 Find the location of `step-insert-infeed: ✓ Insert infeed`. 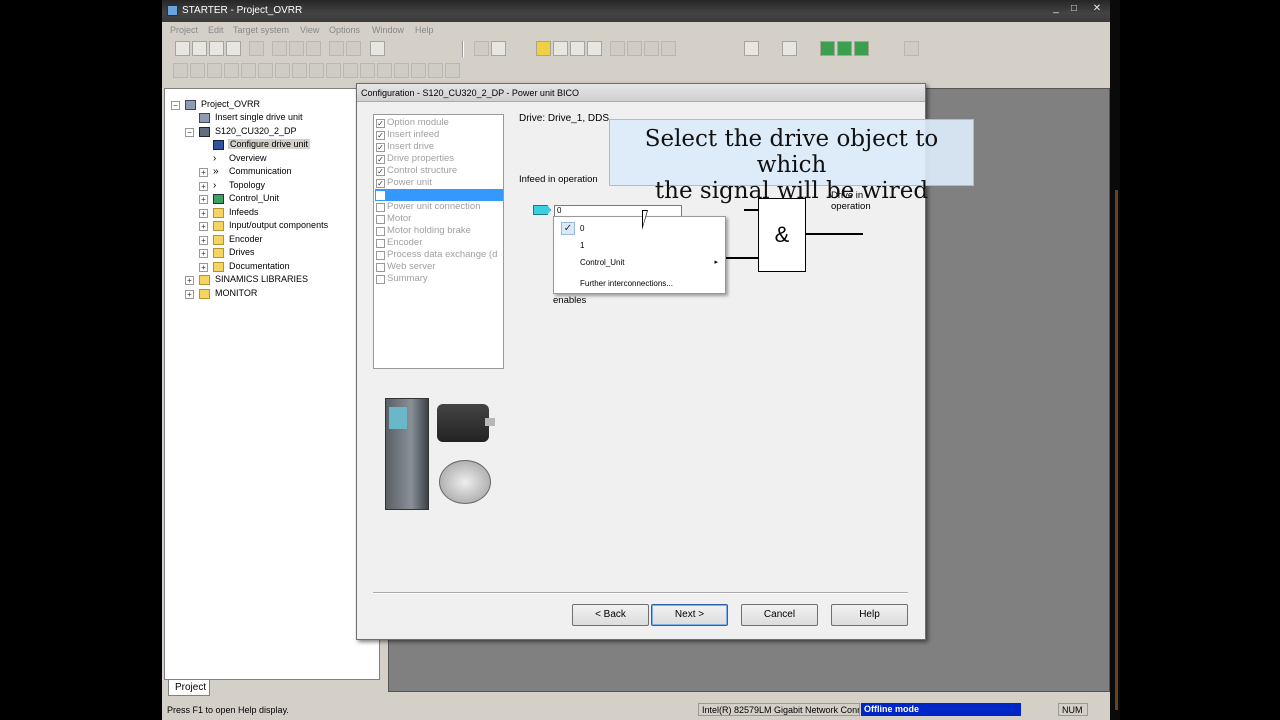

step-insert-infeed: ✓ Insert infeed is located at coordinates (439, 135).